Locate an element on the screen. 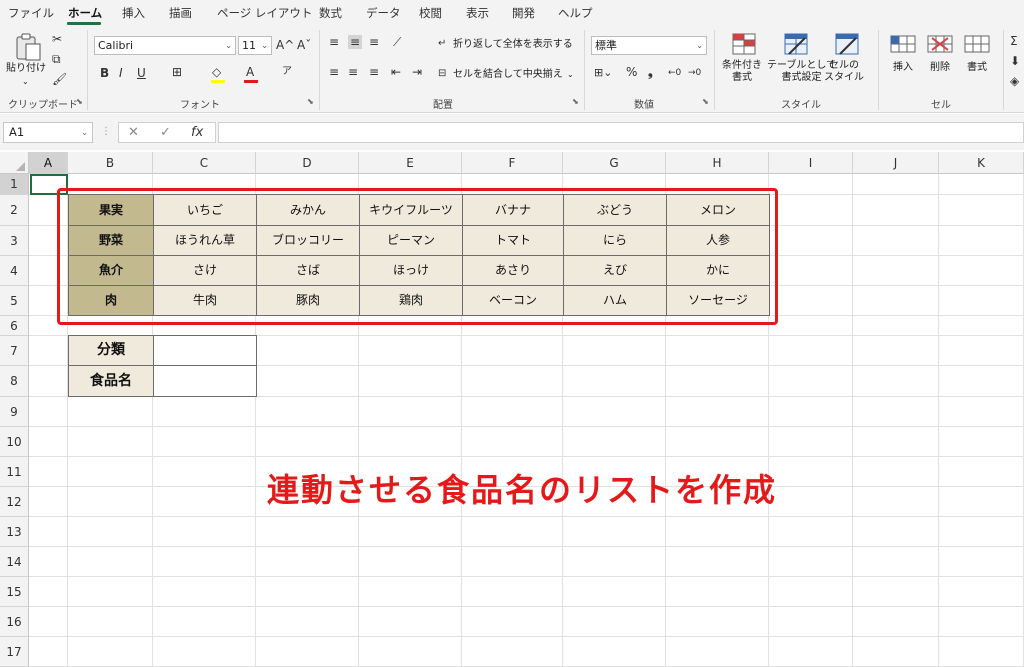  cell-styles-button: セルの スタイル is located at coordinates (844, 72).